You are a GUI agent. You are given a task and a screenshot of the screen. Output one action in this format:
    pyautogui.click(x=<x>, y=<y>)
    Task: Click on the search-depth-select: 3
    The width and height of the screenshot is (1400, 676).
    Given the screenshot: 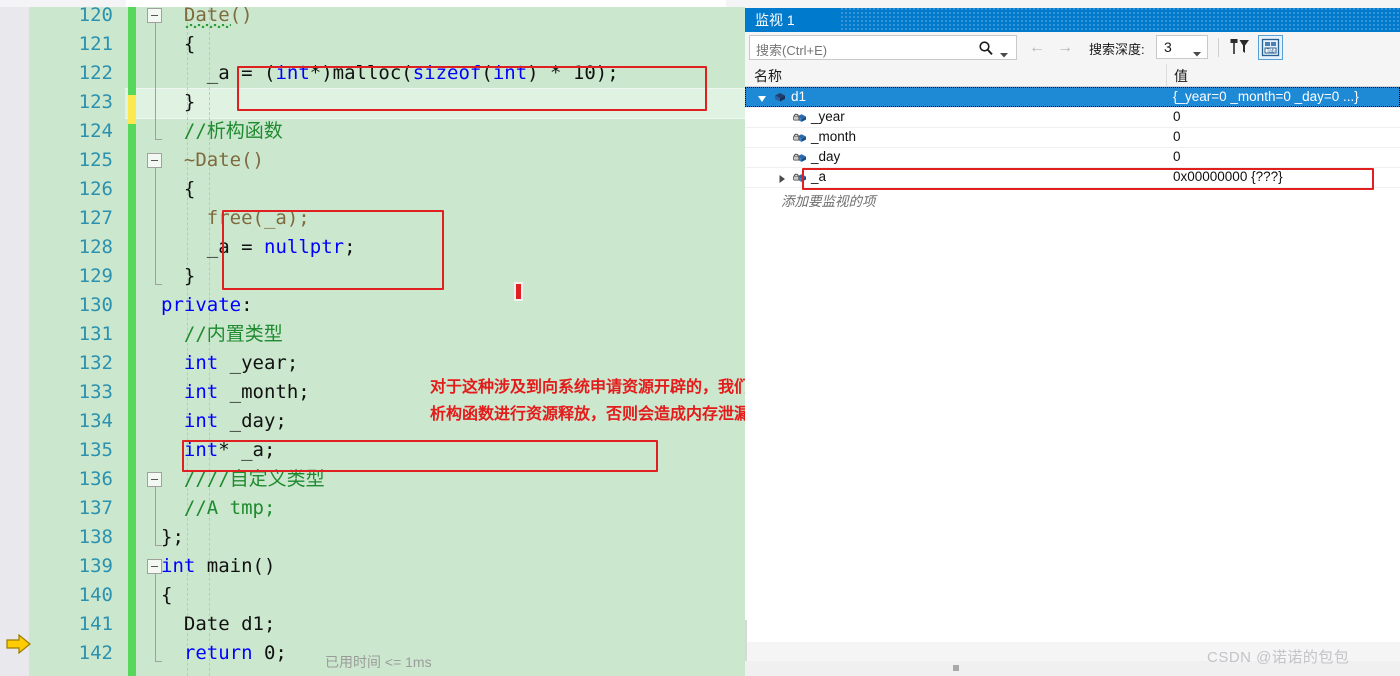 What is the action you would take?
    pyautogui.click(x=1182, y=47)
    